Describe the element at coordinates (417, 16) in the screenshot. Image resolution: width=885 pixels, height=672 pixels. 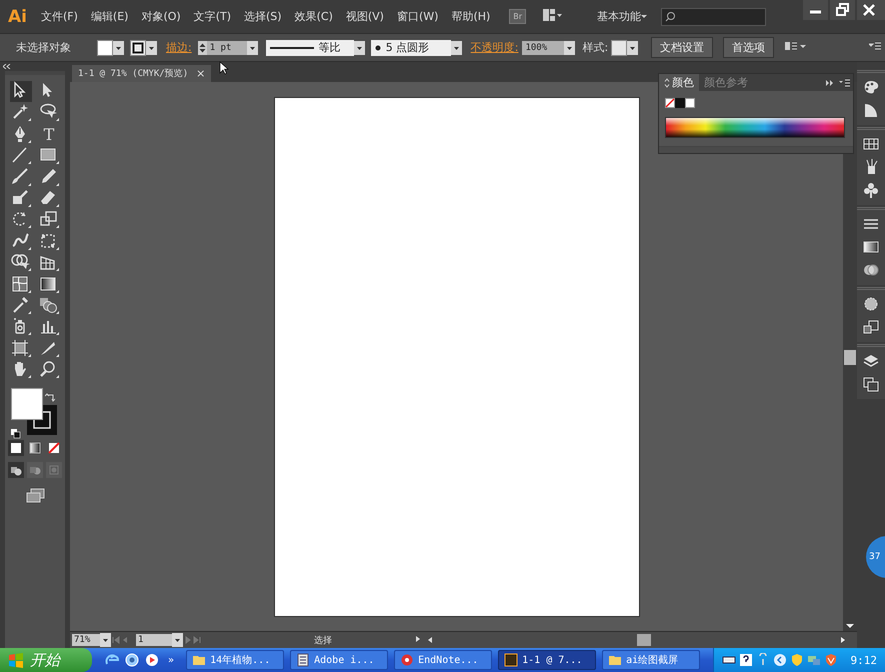
I see `menu-item: 窗口(W)` at that location.